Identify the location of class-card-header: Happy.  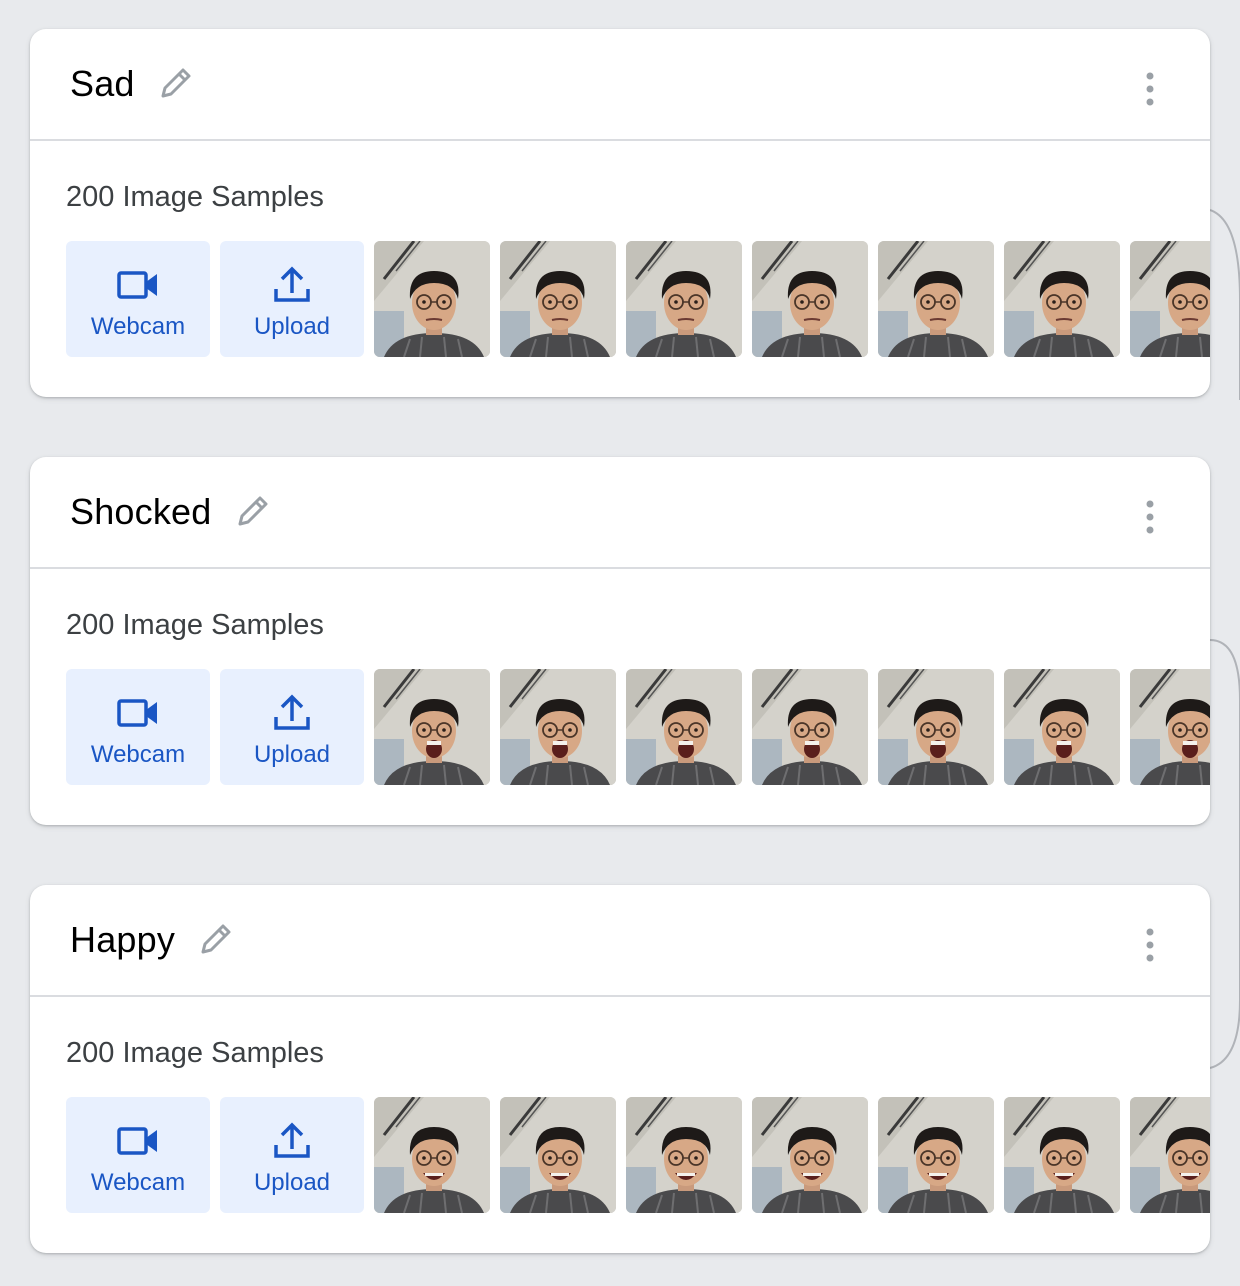
(620, 941).